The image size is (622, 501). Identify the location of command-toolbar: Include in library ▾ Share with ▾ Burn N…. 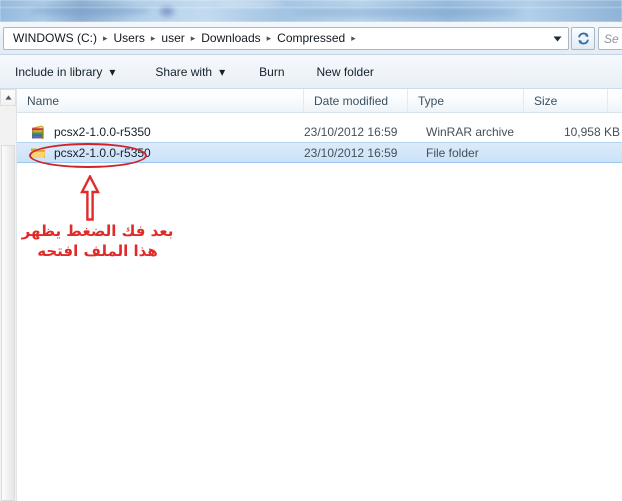
(311, 72).